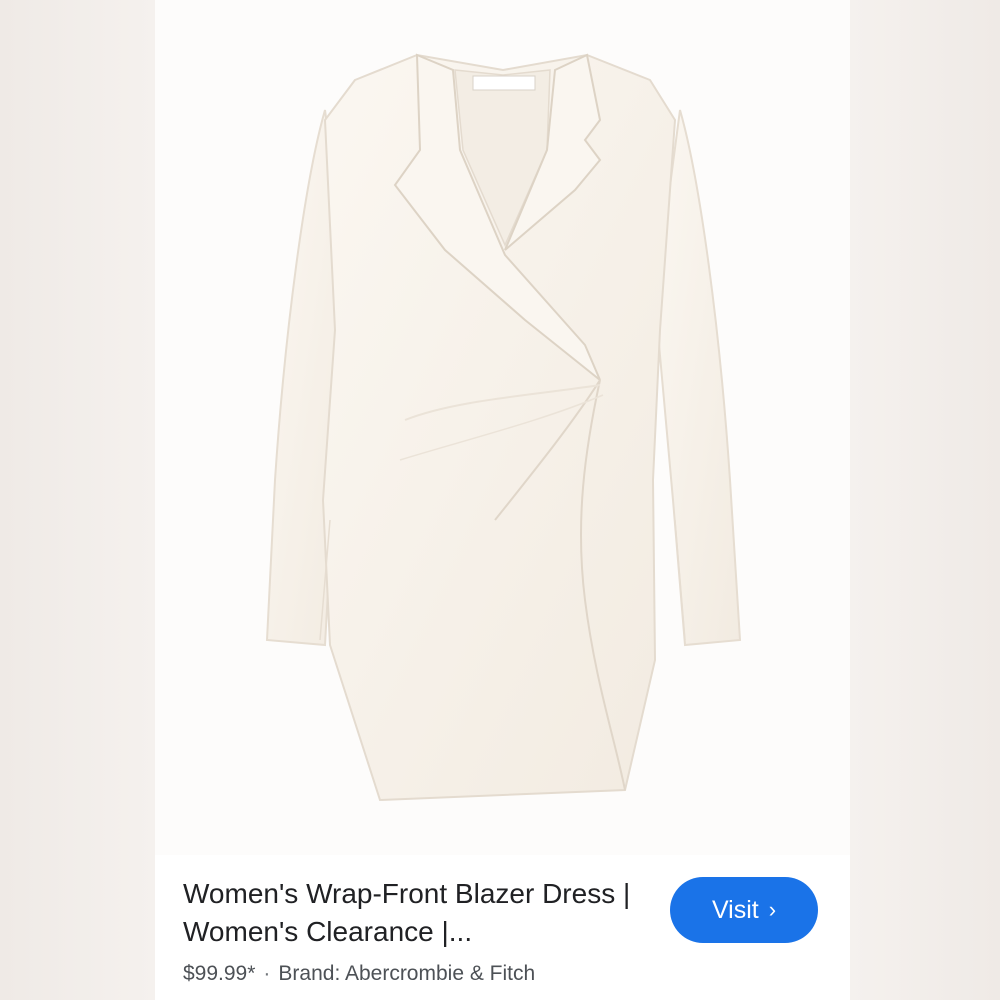 This screenshot has width=1000, height=1000. I want to click on product-price: $99.99*, so click(219, 973).